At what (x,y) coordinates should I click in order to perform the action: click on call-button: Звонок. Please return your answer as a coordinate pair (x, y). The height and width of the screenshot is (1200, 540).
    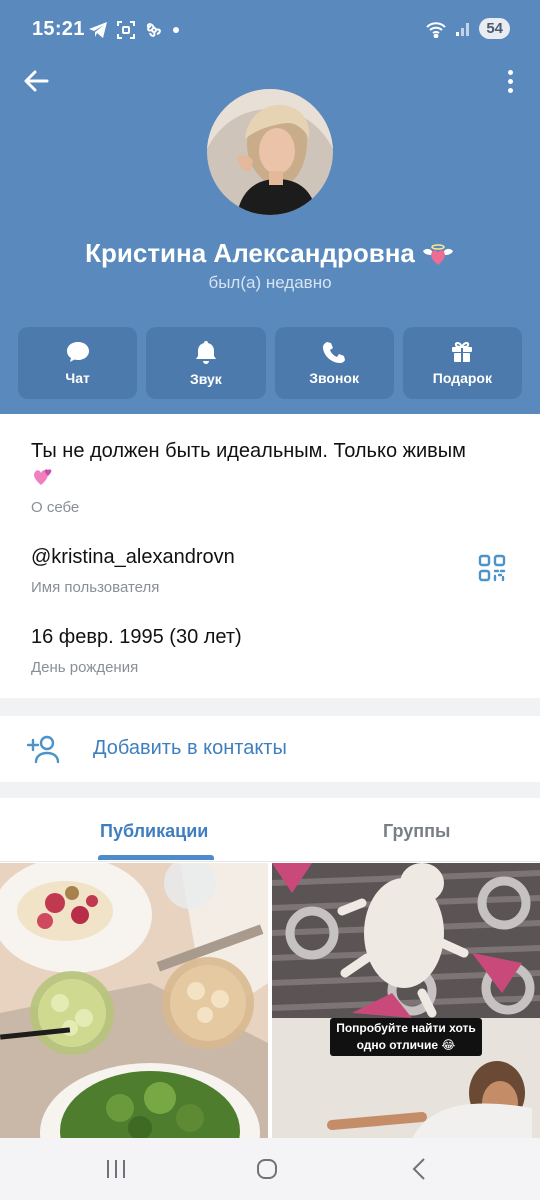
    Looking at the image, I should click on (334, 363).